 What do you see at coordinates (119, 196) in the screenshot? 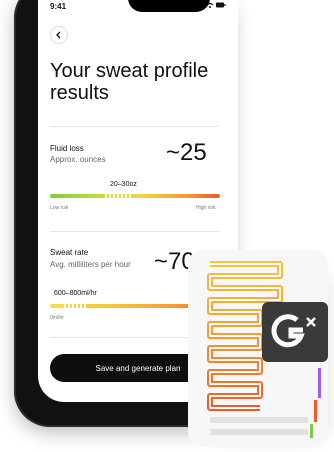
I see `fluid-loss-range-marker` at bounding box center [119, 196].